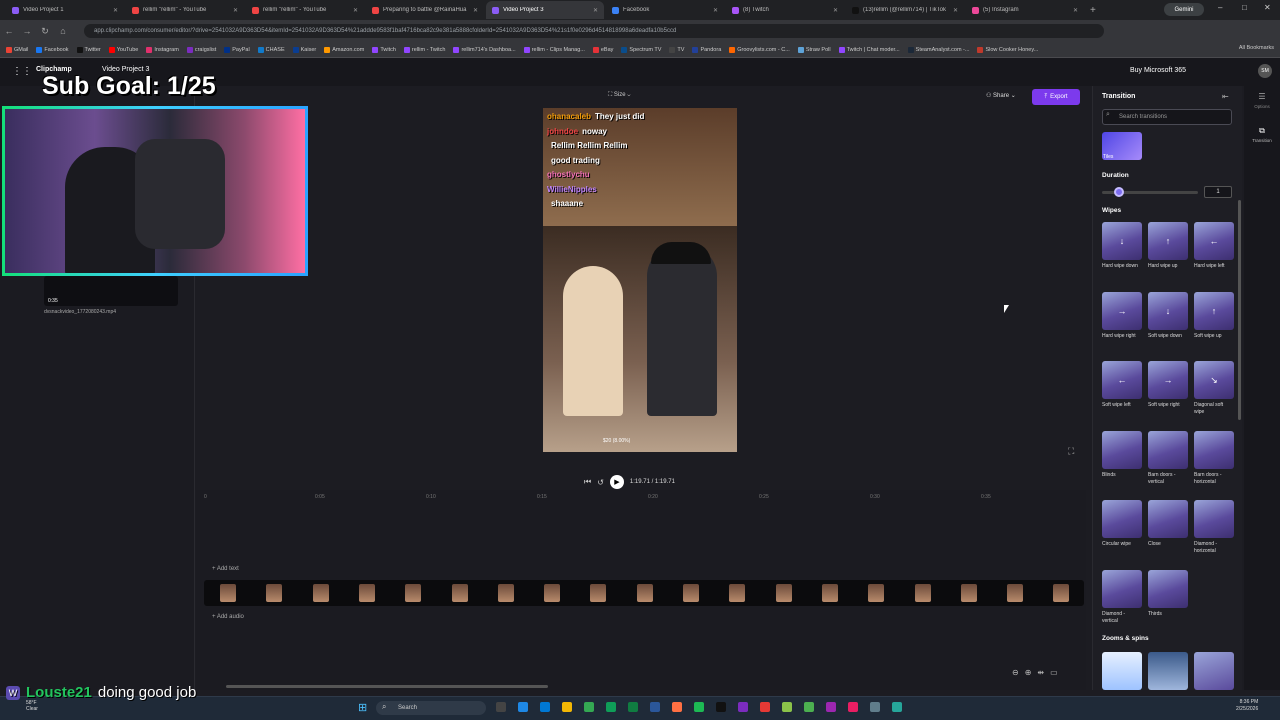  What do you see at coordinates (1122, 385) in the screenshot?
I see `transition-item: ← Soft wipe left` at bounding box center [1122, 385].